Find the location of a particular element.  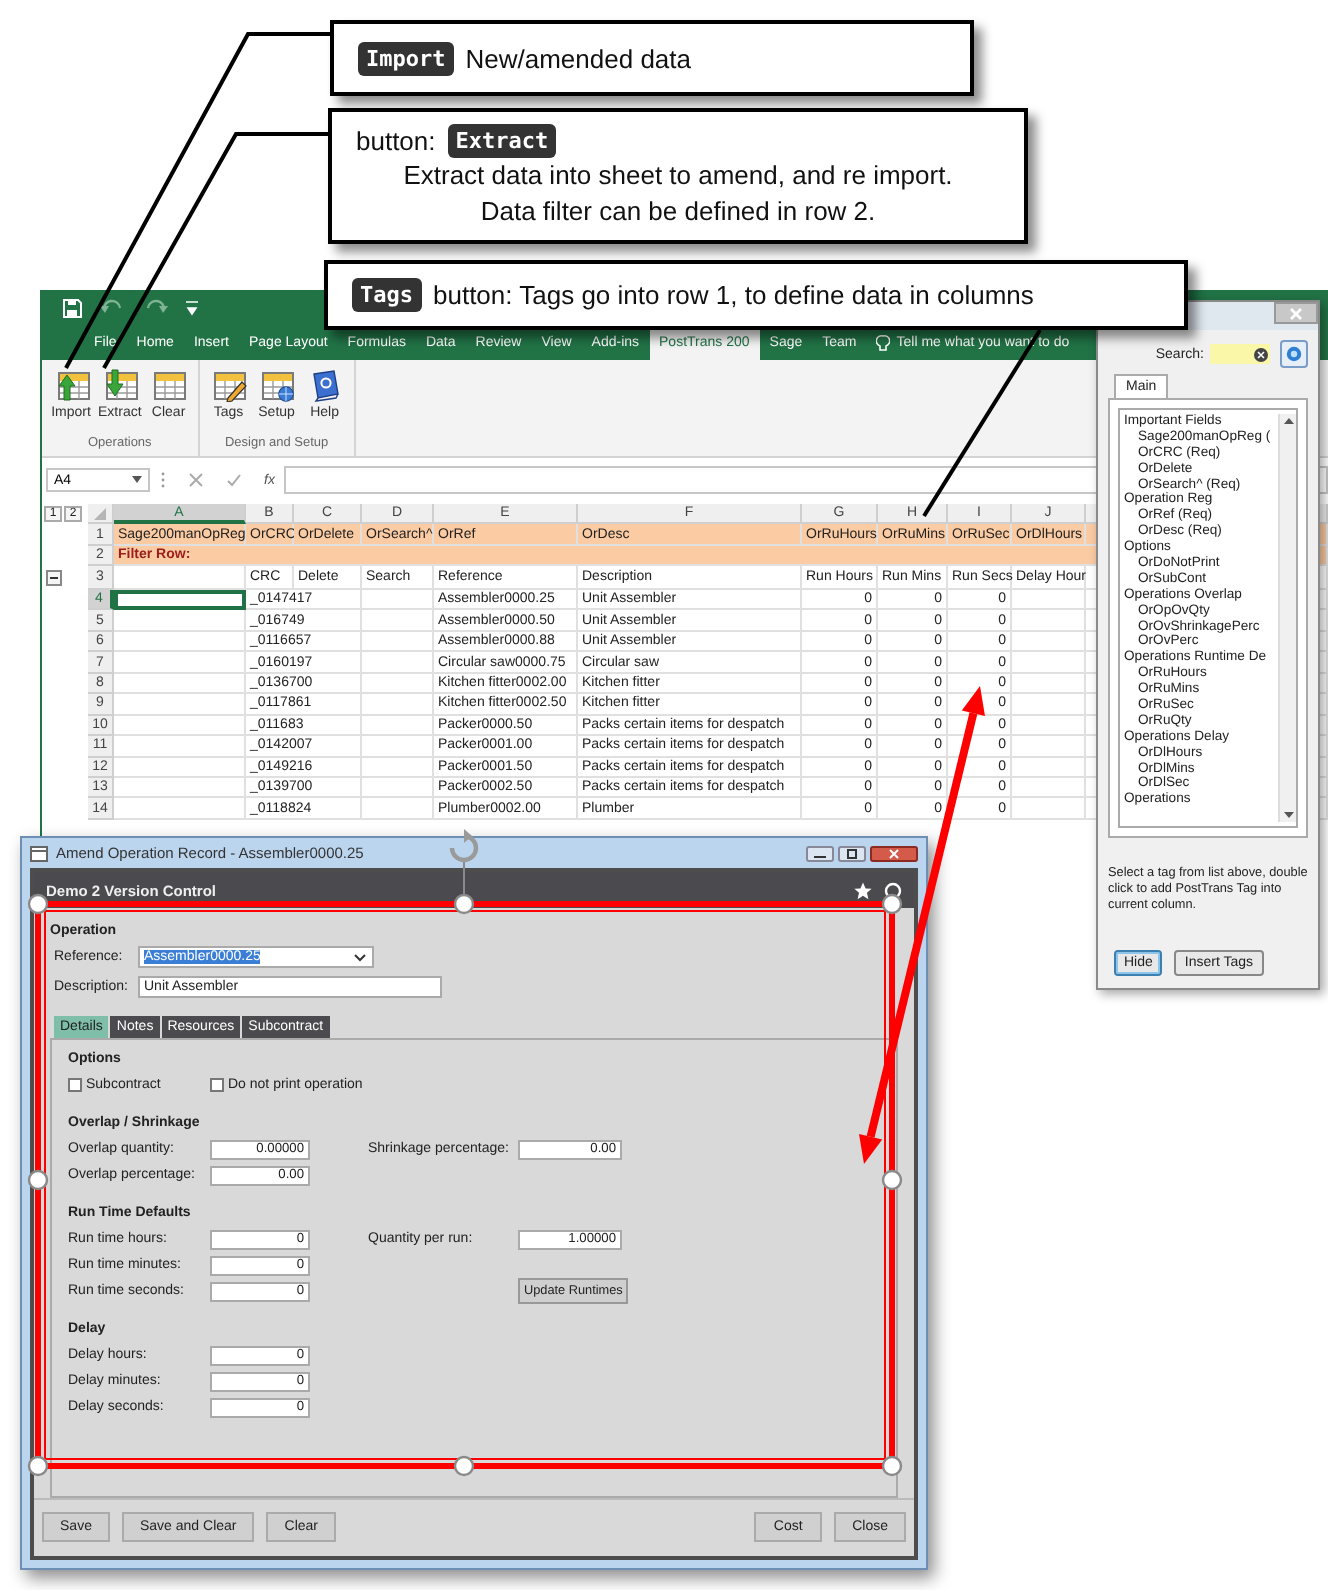

search-field is located at coordinates (1240, 354).